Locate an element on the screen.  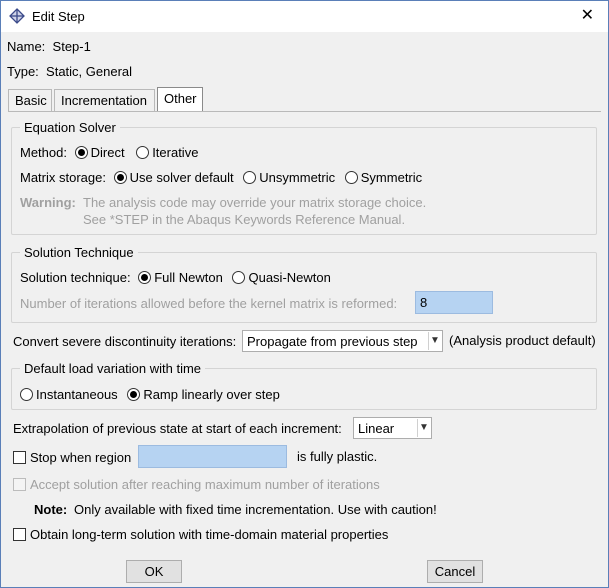
long-term-checkbox is located at coordinates (19, 534).